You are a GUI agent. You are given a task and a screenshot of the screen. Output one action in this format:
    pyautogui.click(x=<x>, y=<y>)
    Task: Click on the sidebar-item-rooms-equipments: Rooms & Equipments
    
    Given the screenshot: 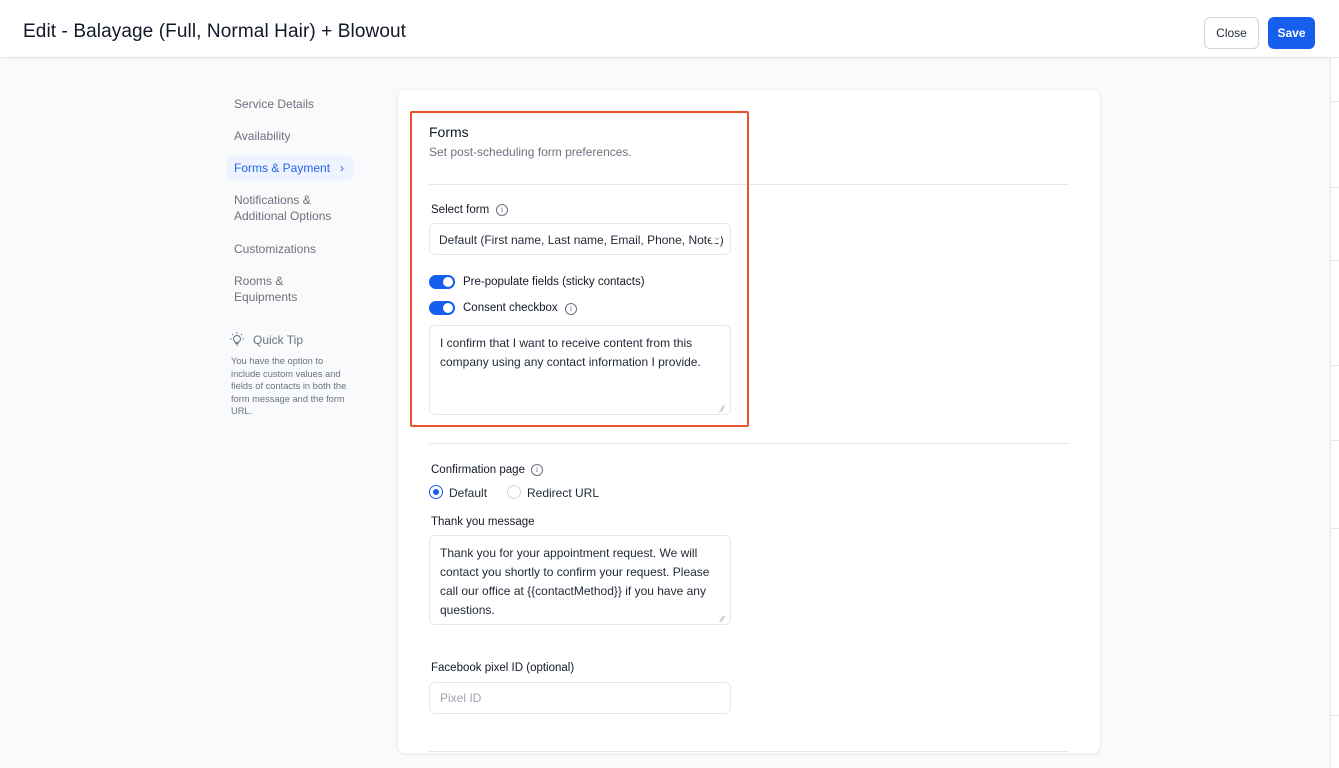 What is the action you would take?
    pyautogui.click(x=290, y=289)
    